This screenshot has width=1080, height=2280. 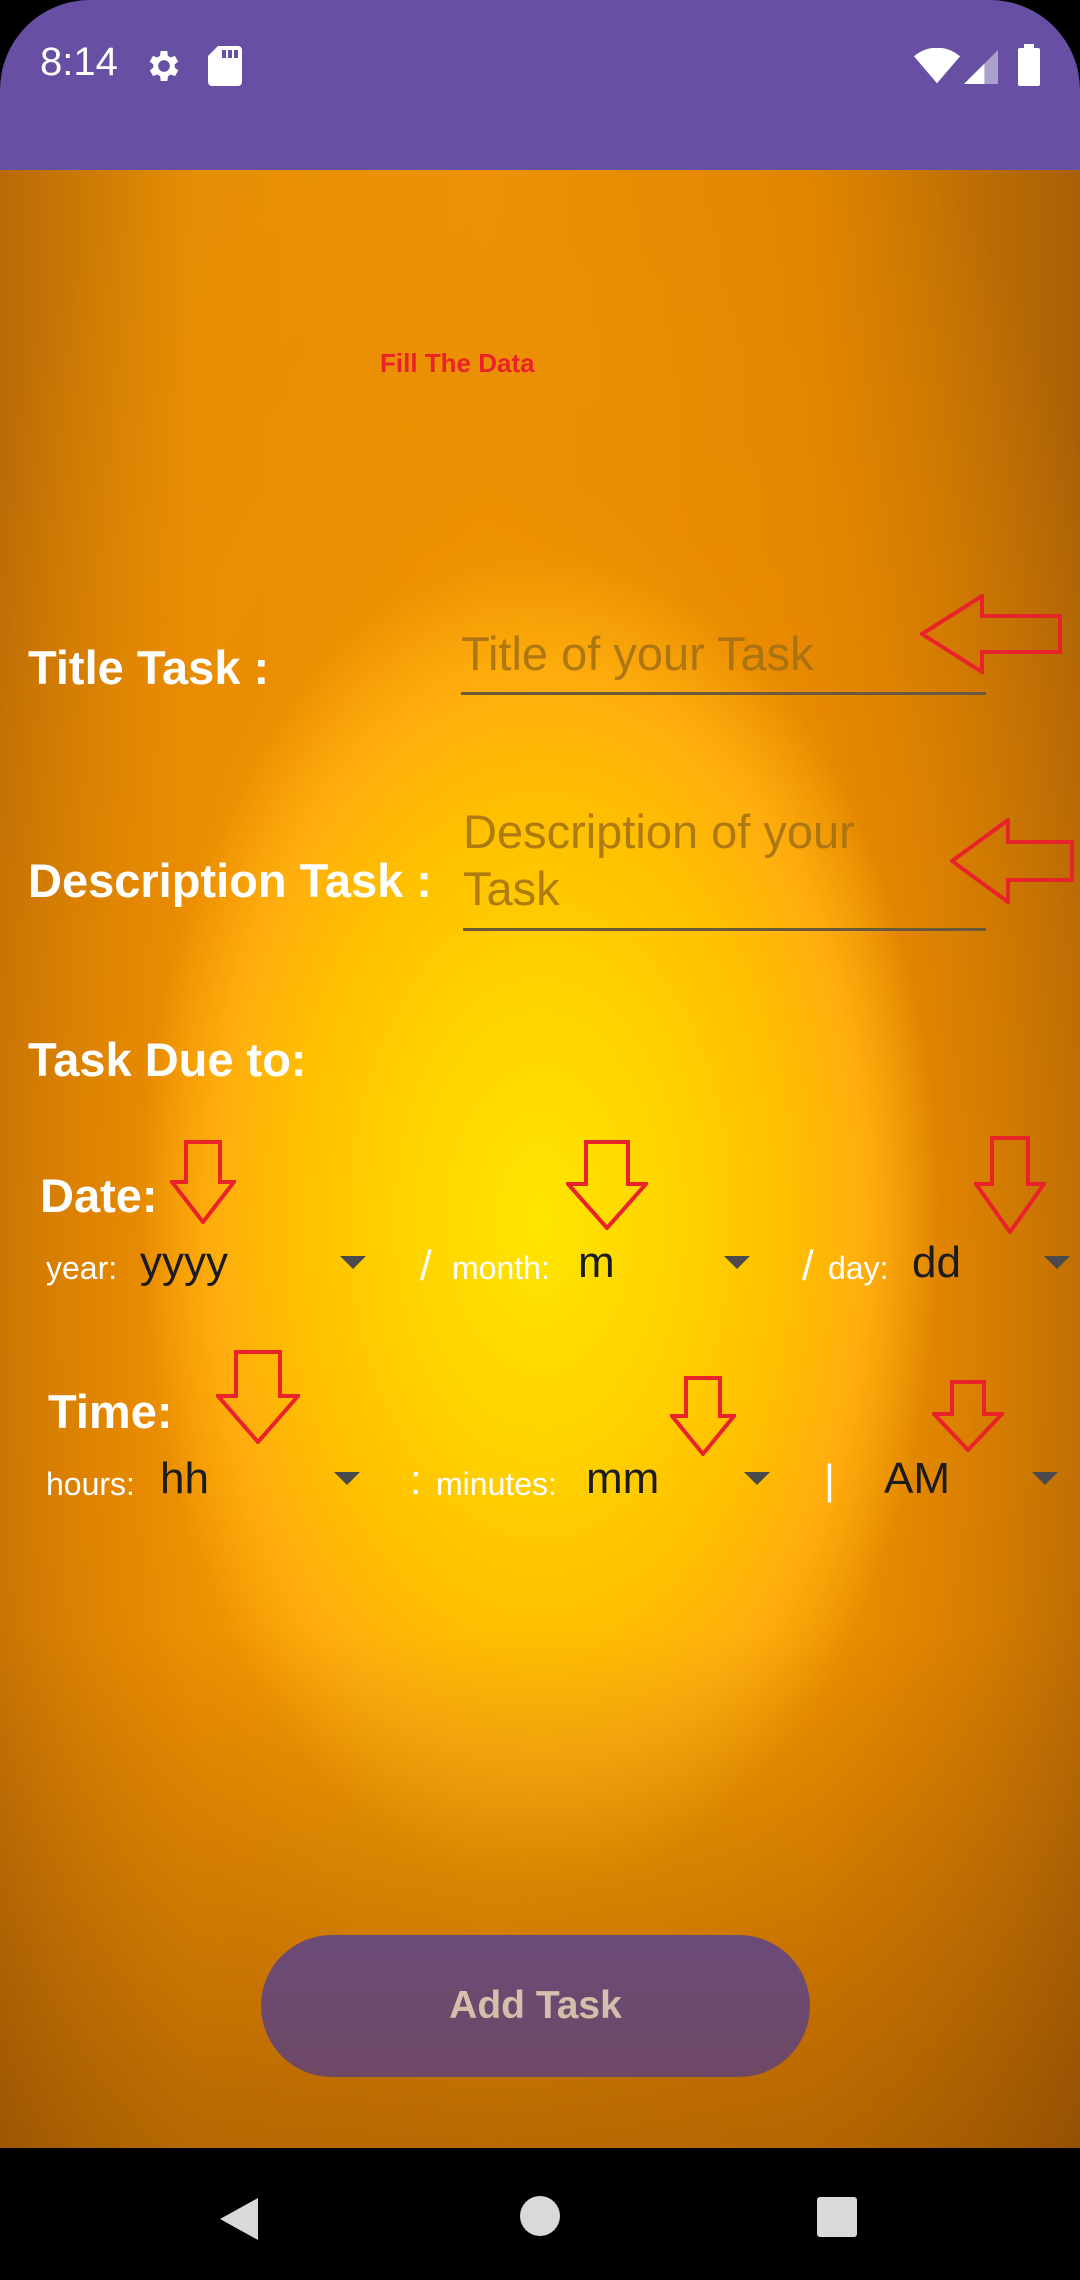 I want to click on home-icon, so click(x=540, y=2216).